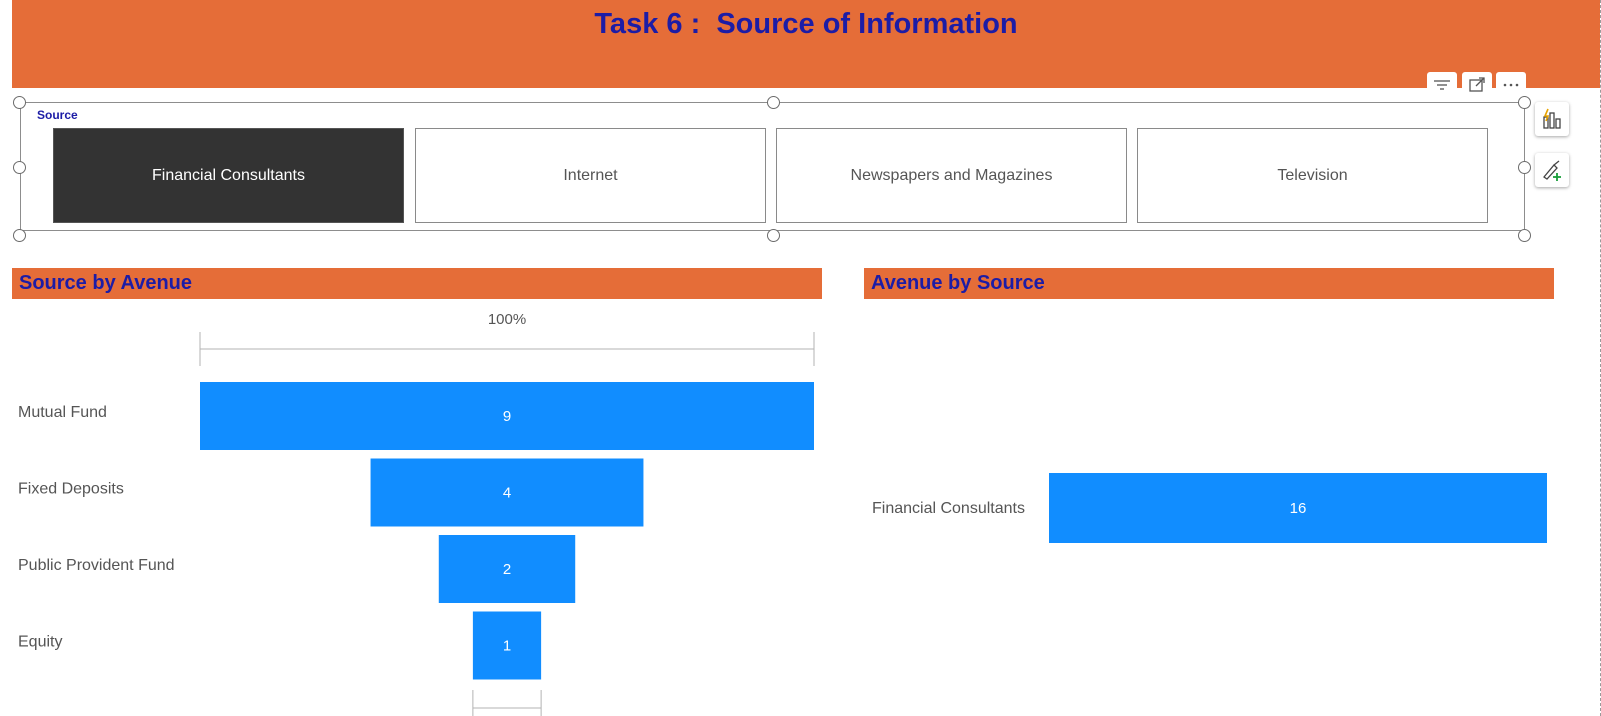 The height and width of the screenshot is (716, 1601). Describe the element at coordinates (507, 646) in the screenshot. I see `funnel-bar-value: 1` at that location.